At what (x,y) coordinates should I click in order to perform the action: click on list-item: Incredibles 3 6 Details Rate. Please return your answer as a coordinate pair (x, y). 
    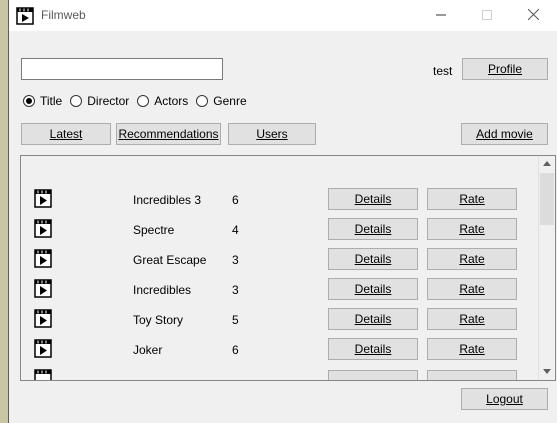
    Looking at the image, I should click on (280, 200).